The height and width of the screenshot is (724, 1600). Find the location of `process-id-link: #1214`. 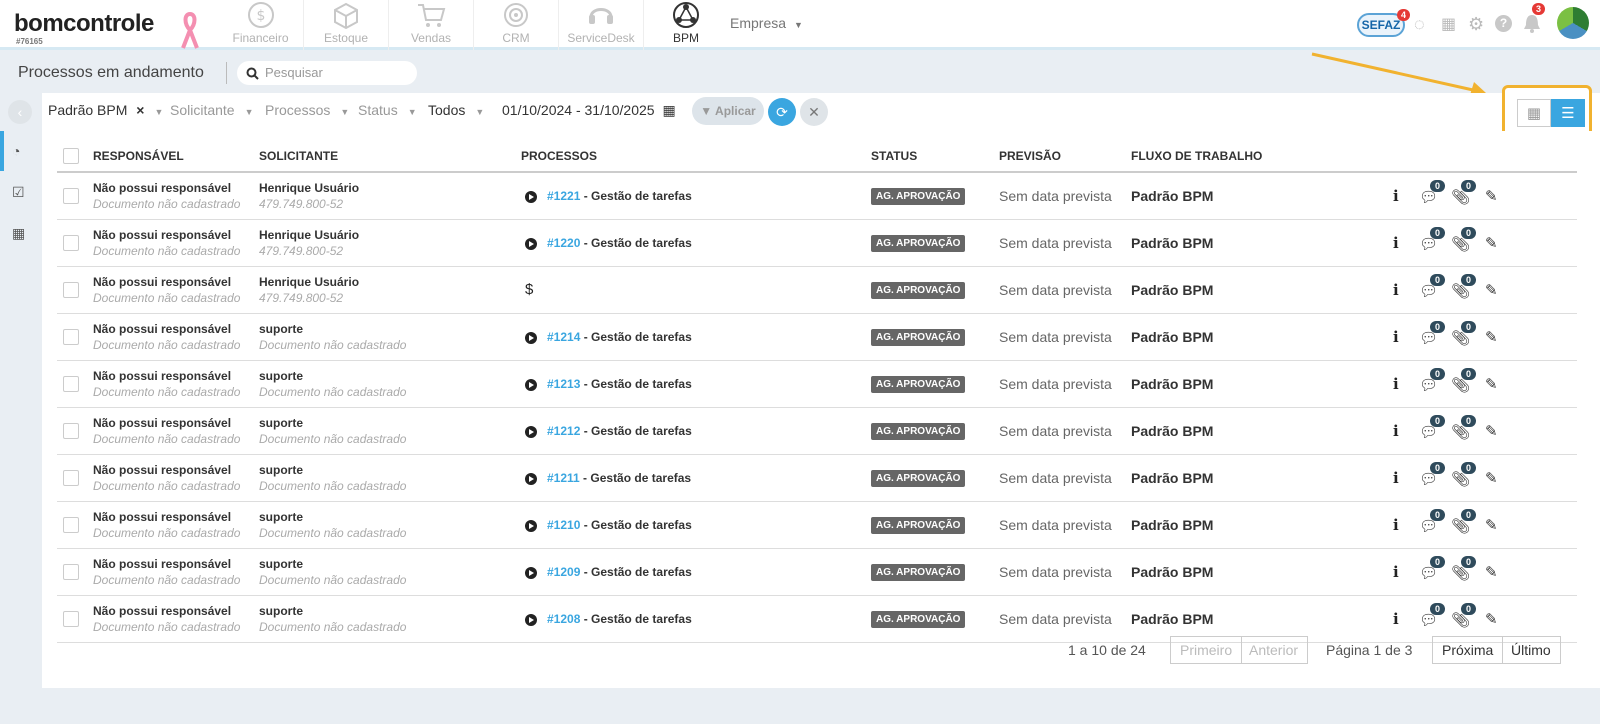

process-id-link: #1214 is located at coordinates (563, 337).